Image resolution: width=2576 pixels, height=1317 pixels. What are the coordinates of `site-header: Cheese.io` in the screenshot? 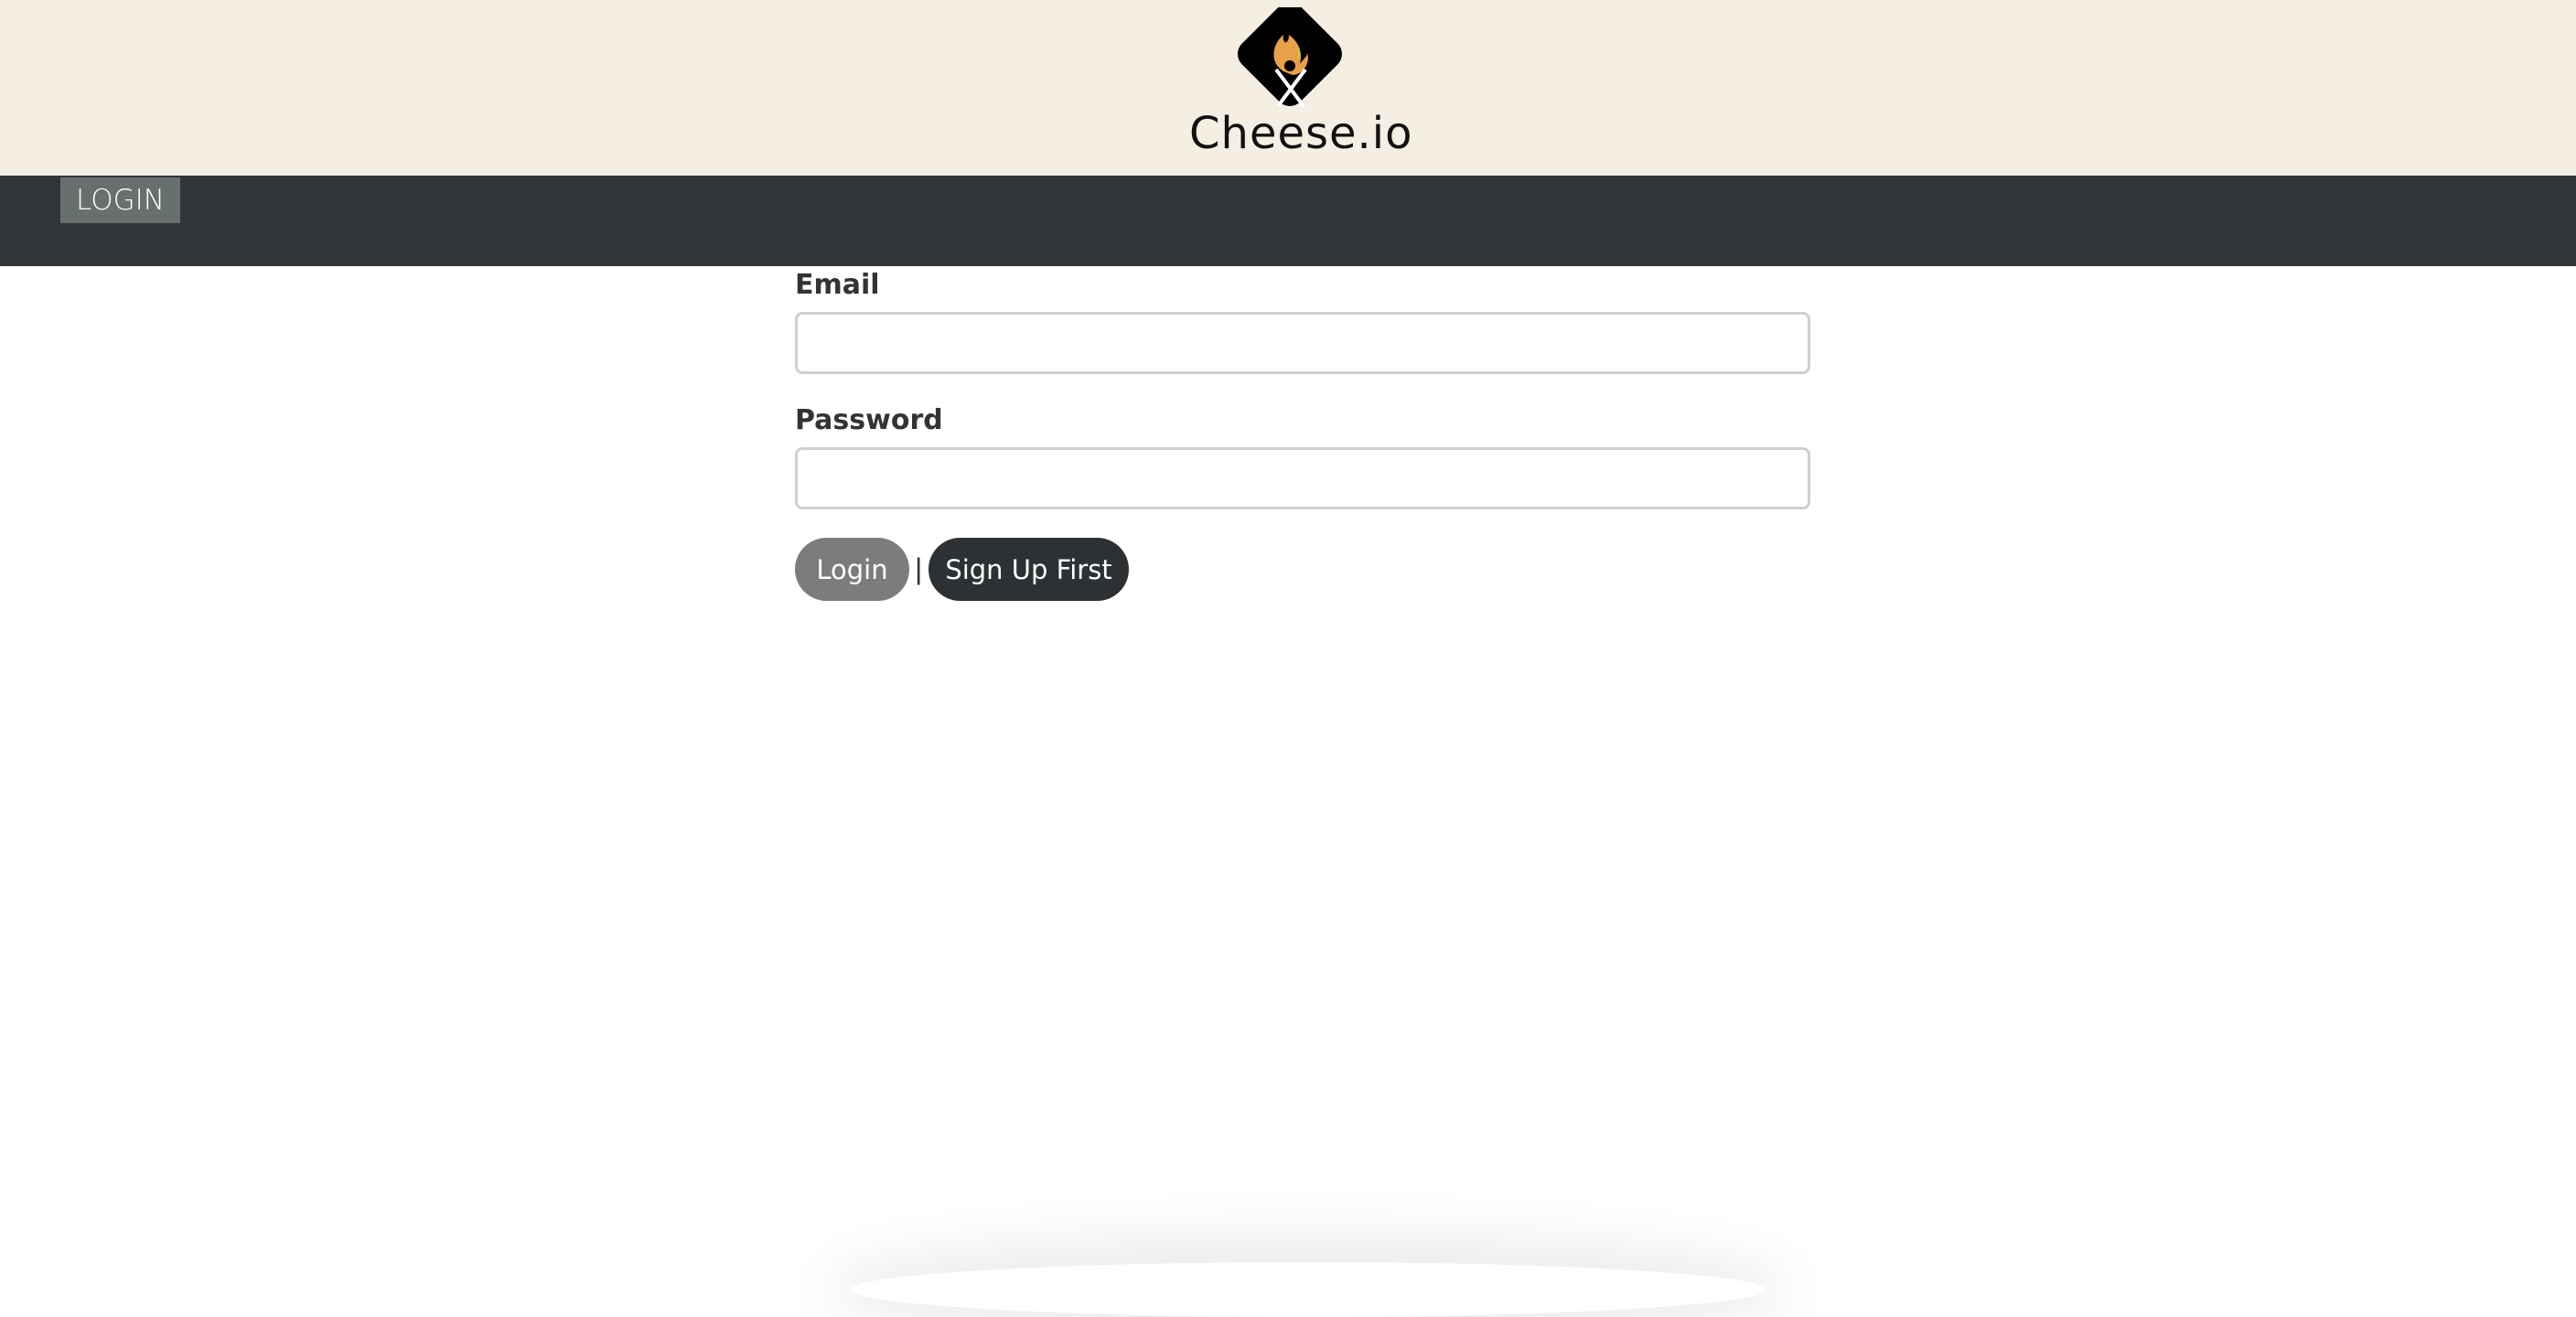 It's located at (1288, 88).